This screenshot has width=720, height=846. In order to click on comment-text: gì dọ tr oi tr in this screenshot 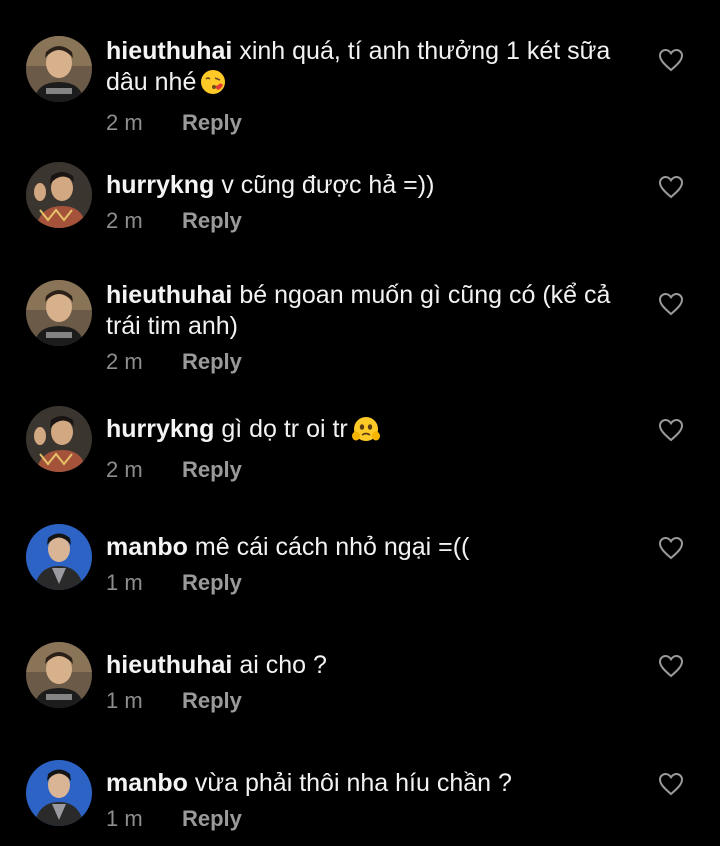, I will do `click(284, 429)`.